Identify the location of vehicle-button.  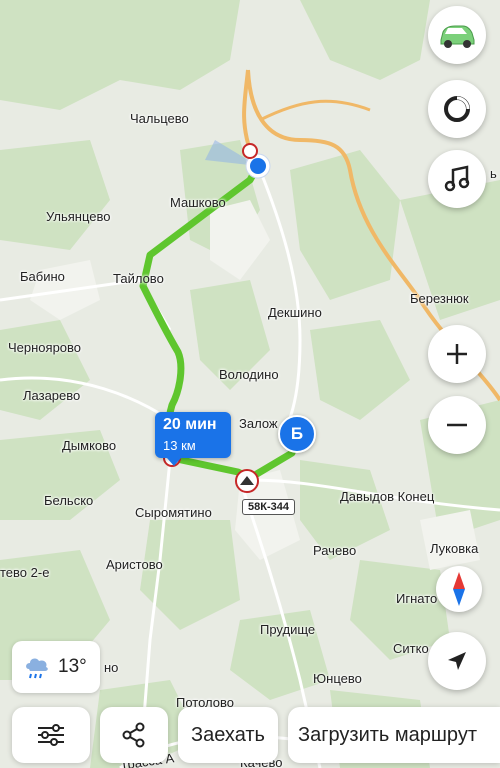
(457, 35).